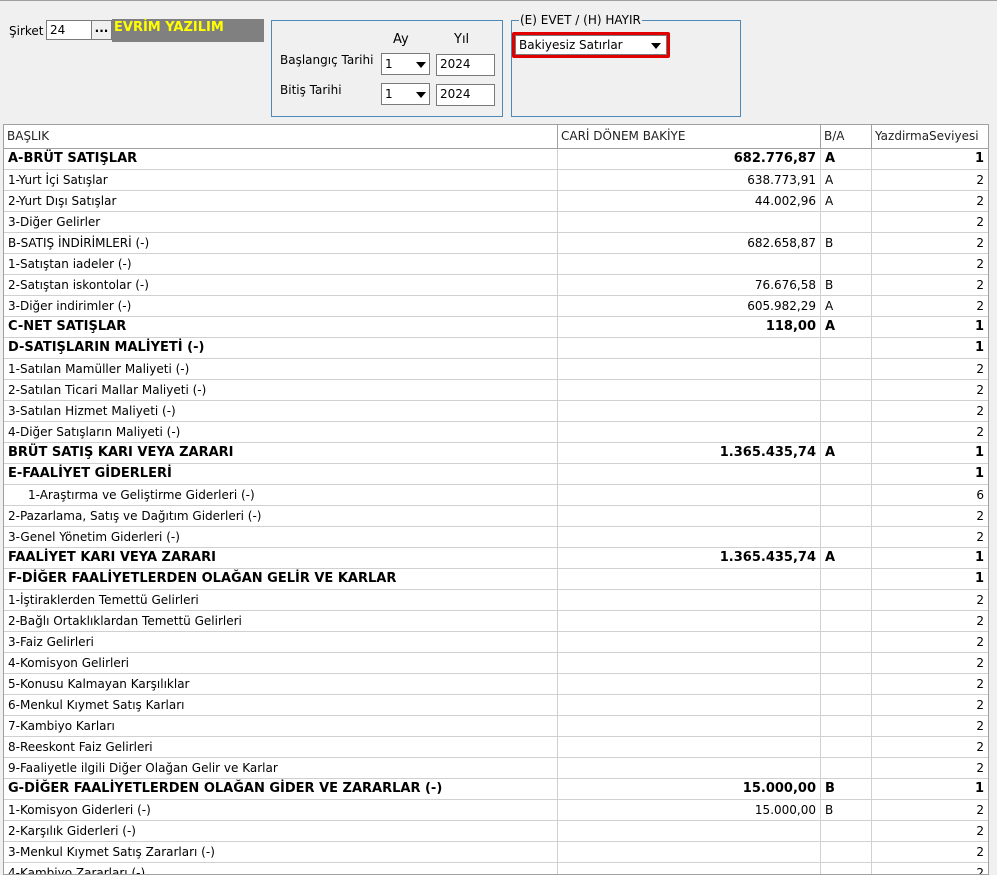  I want to click on table-row: 5-Konusu Kalmayan Karşılıklar 2, so click(496, 684).